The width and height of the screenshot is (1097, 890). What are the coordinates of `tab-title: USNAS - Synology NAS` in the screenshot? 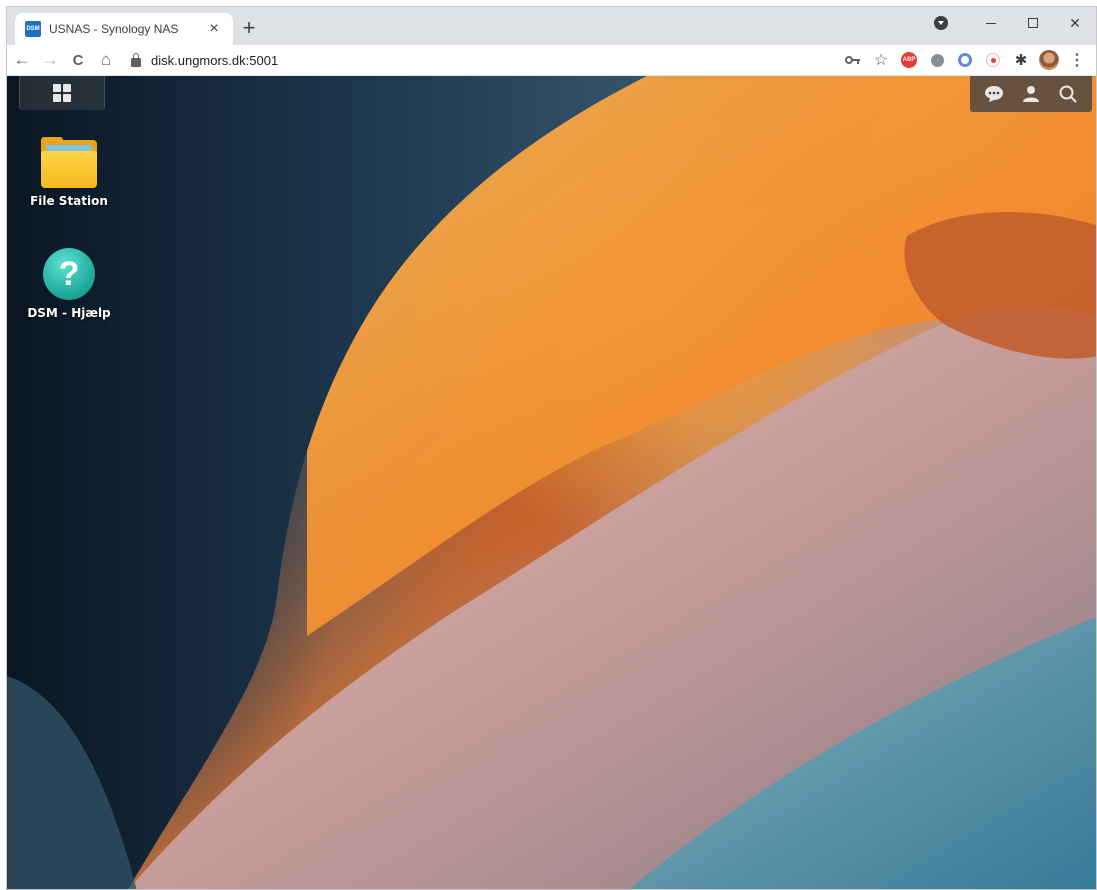 It's located at (114, 29).